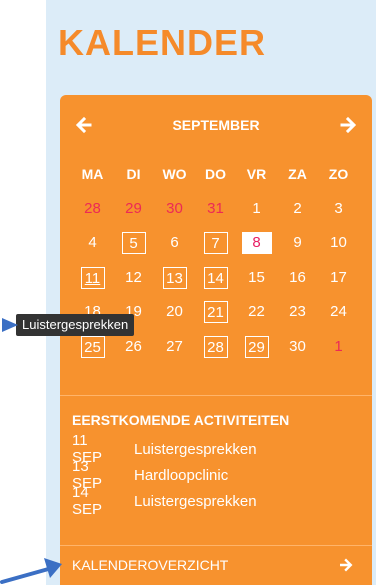 This screenshot has width=376, height=585. I want to click on day-number: 31, so click(215, 208).